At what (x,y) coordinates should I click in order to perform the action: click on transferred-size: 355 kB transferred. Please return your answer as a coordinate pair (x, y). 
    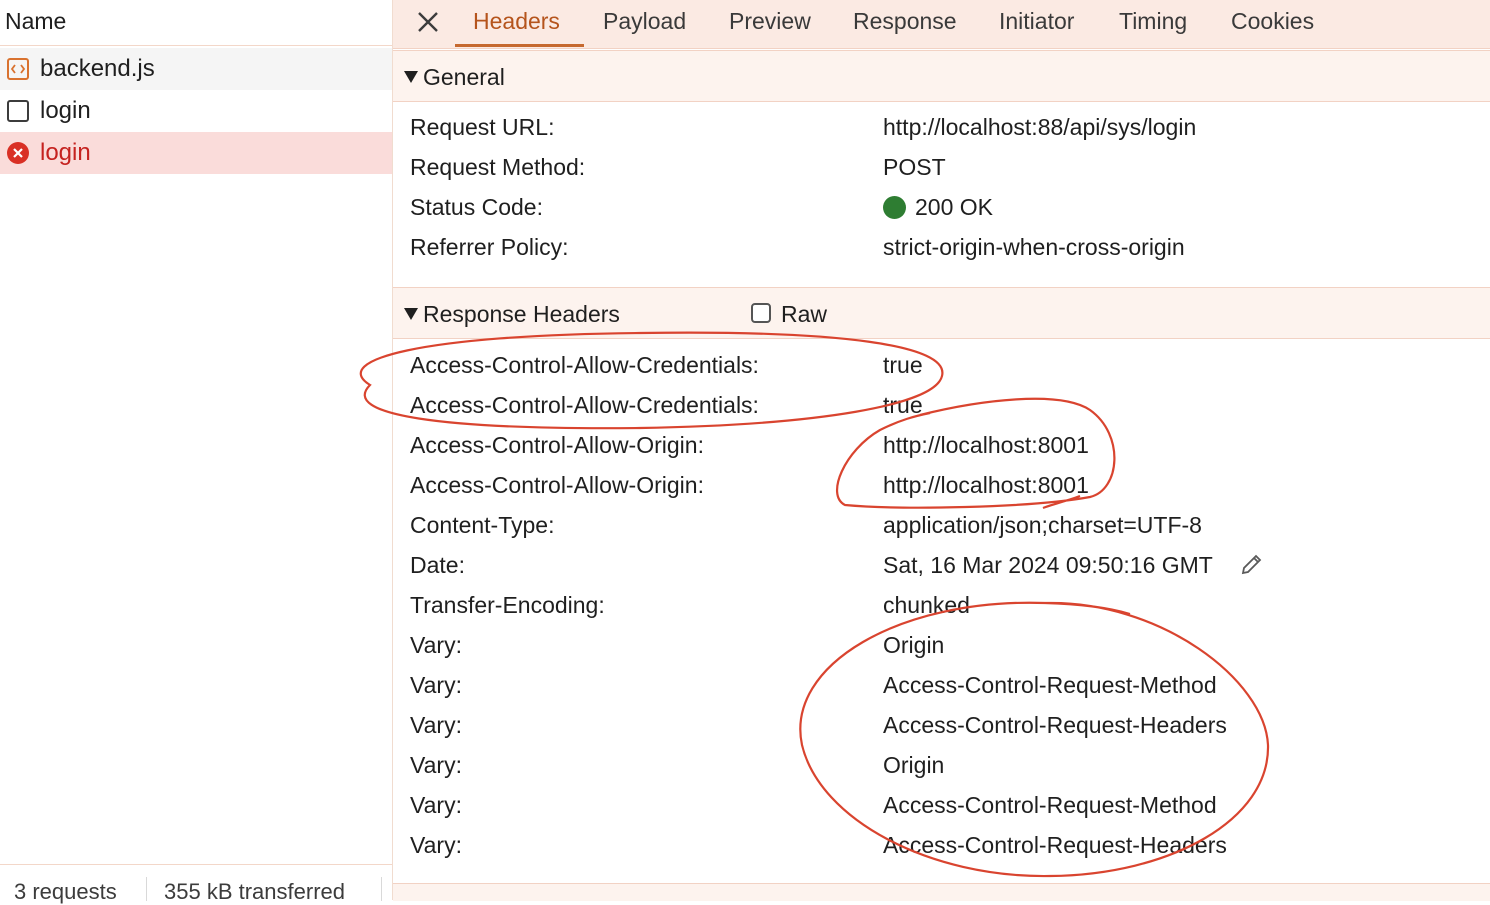
    Looking at the image, I should click on (254, 891).